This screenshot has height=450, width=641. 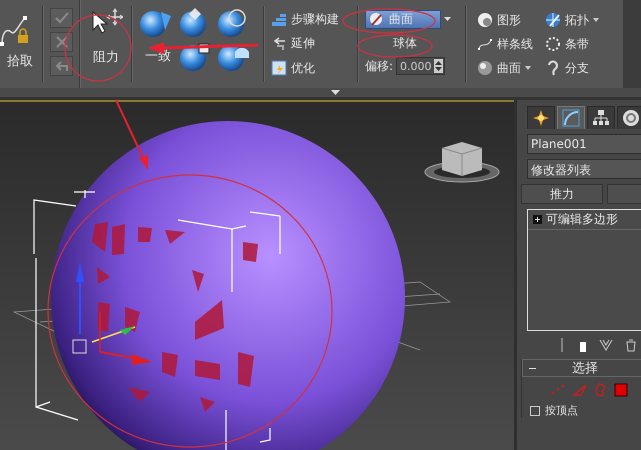 What do you see at coordinates (511, 20) in the screenshot?
I see `shape-tool-item: 图形` at bounding box center [511, 20].